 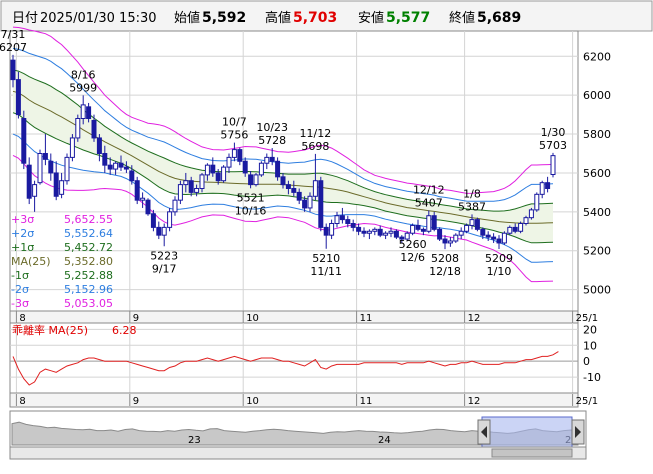 What do you see at coordinates (194, 440) in the screenshot?
I see `navigator-year-label: 23` at bounding box center [194, 440].